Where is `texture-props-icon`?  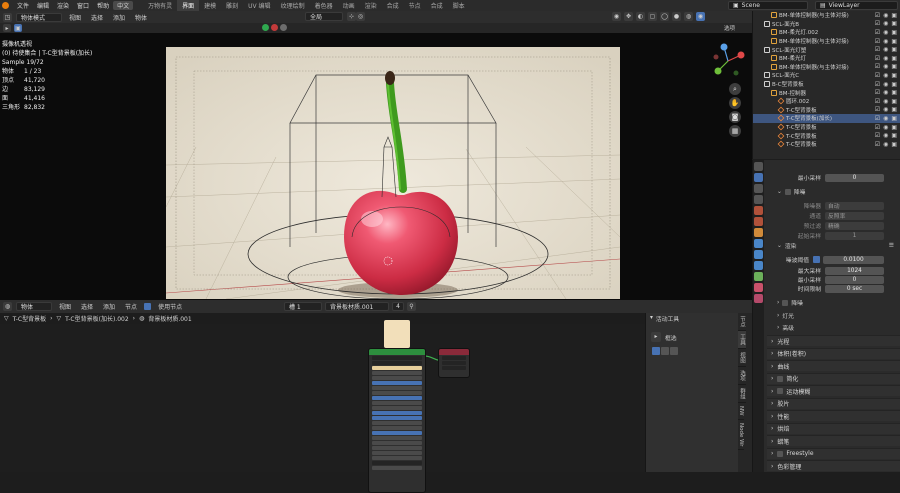
texture-props-icon is located at coordinates (758, 298).